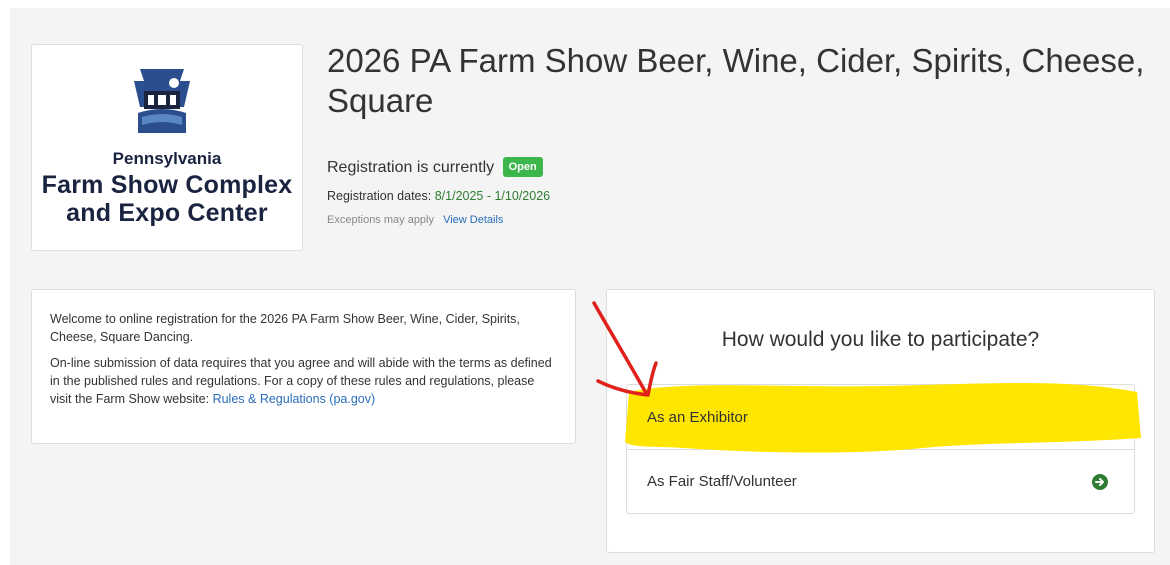 This screenshot has height=565, width=1170. What do you see at coordinates (167, 158) in the screenshot?
I see `logo-text-line-1: Pennsylvania` at bounding box center [167, 158].